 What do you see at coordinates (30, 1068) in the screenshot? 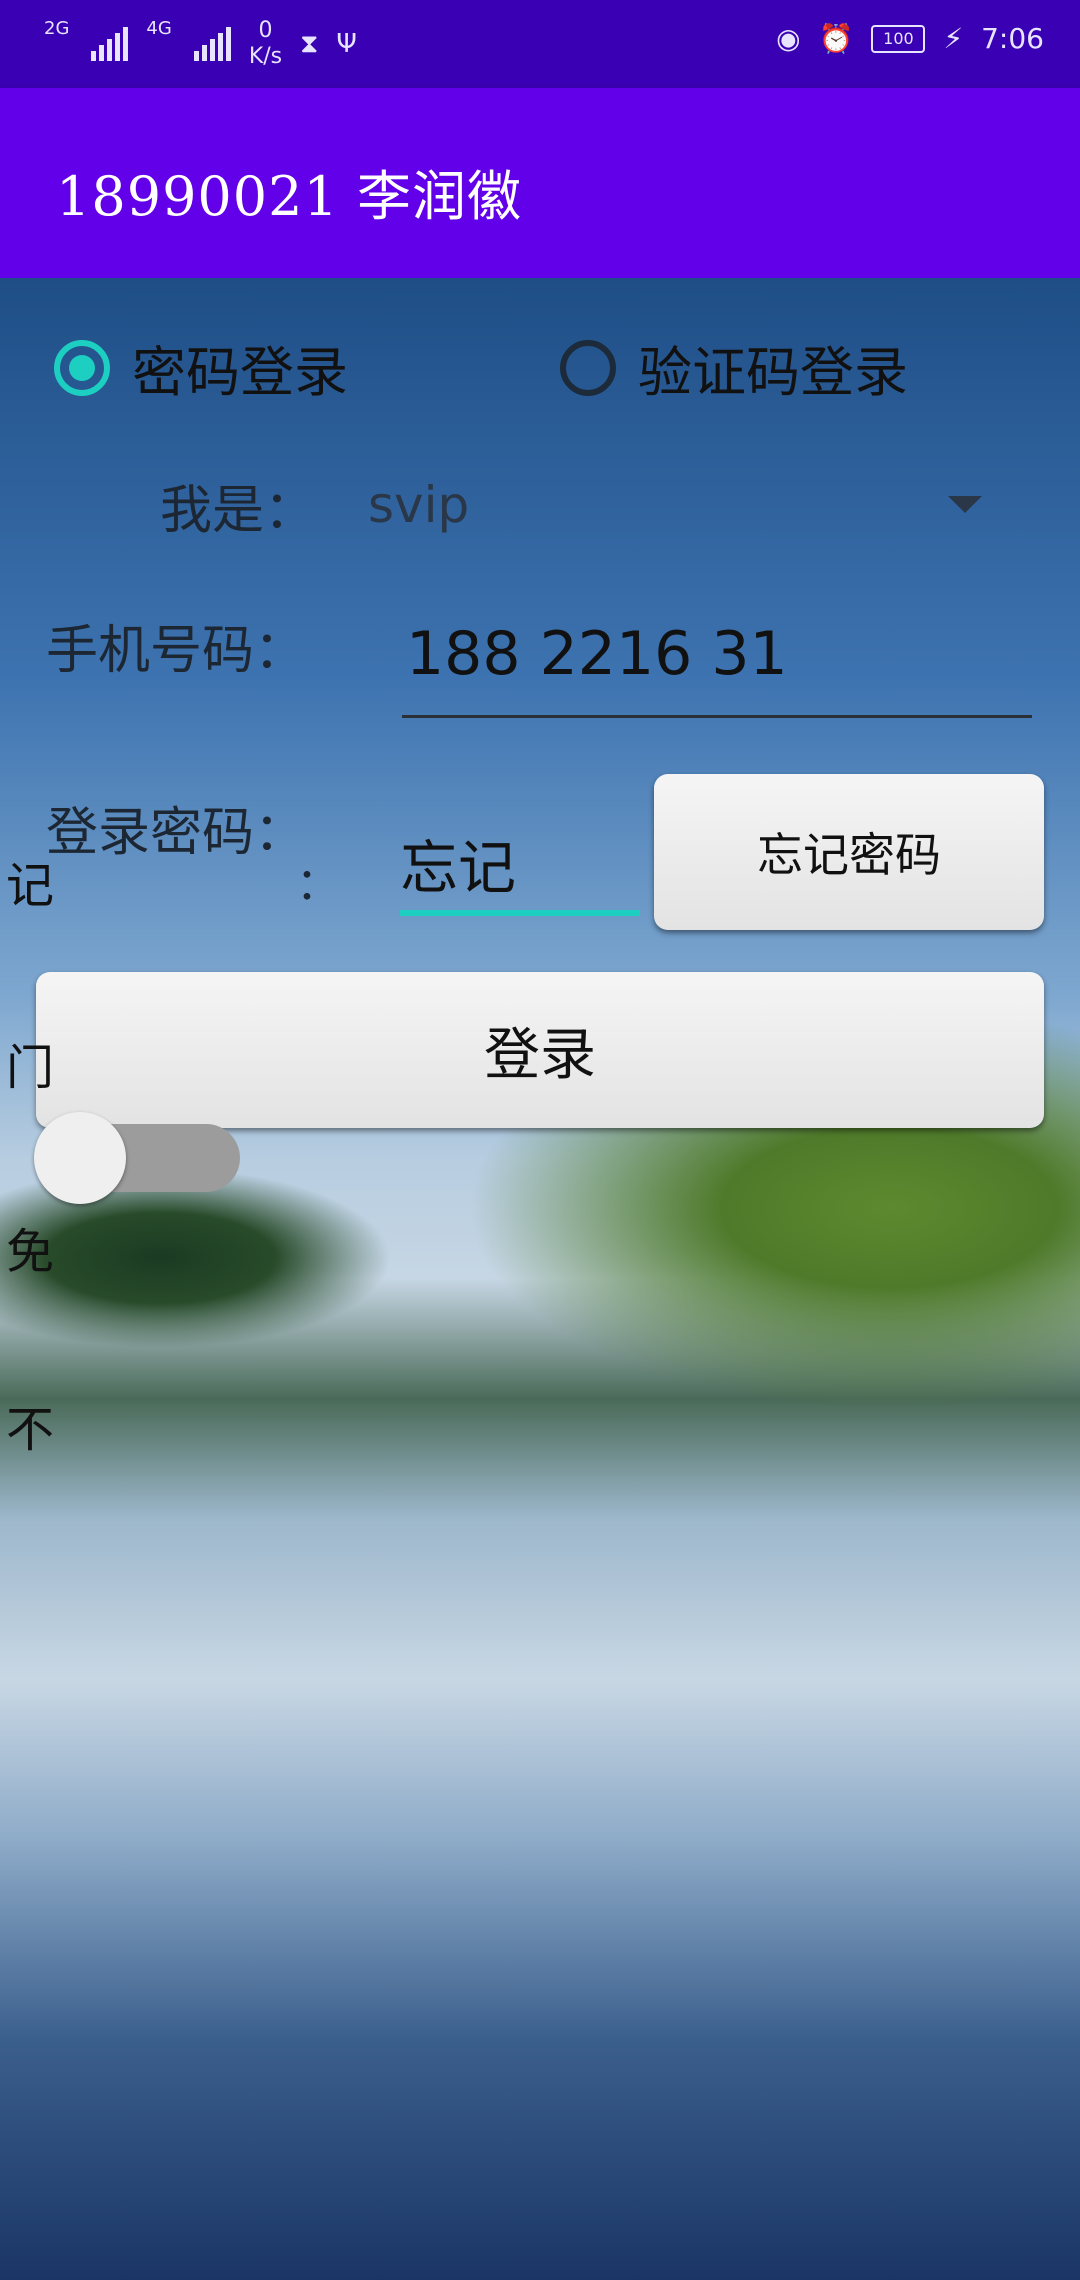
I see `overlap-text-fragment: 门` at bounding box center [30, 1068].